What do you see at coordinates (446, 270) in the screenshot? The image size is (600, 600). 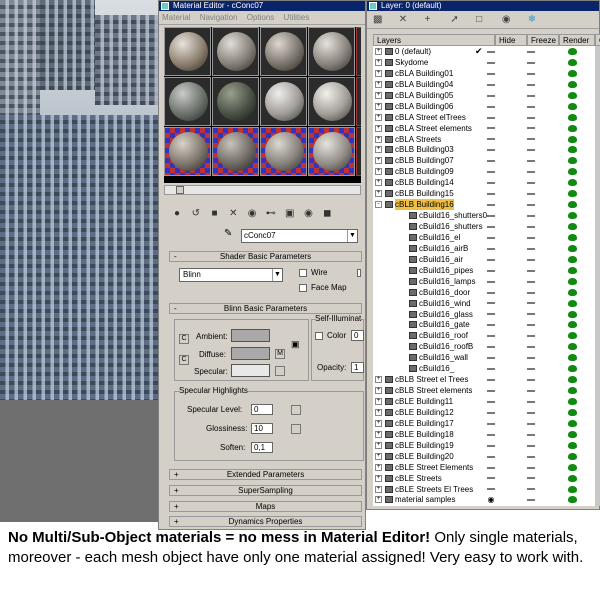 I see `layer-name: cBuild16_pipes` at bounding box center [446, 270].